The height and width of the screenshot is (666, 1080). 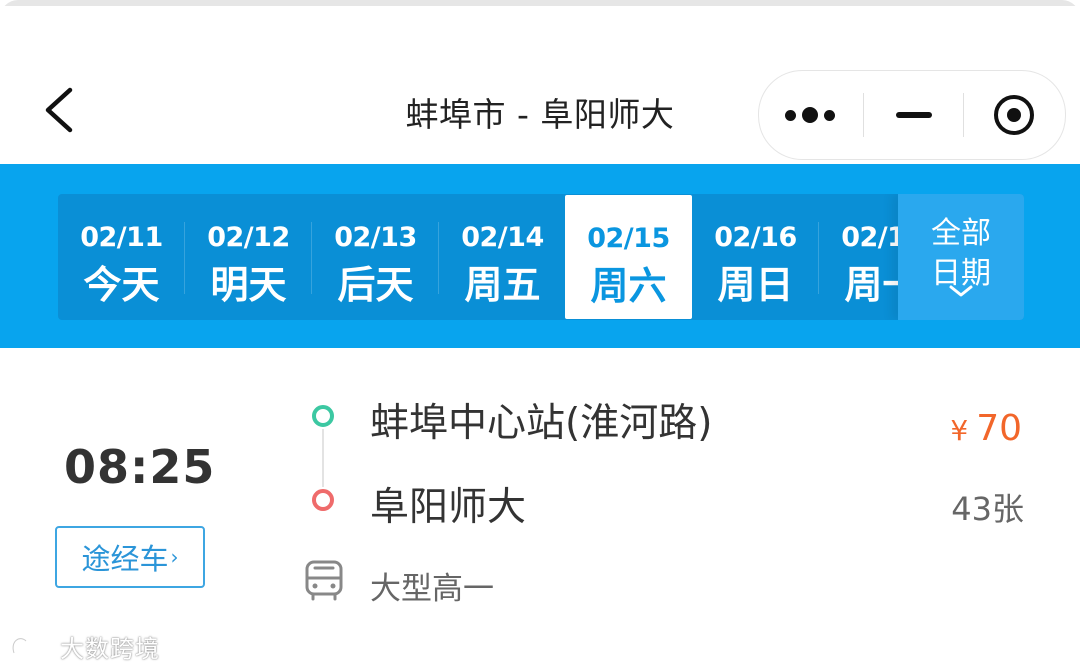 I want to click on date-item-weekday: 后天, so click(x=375, y=285).